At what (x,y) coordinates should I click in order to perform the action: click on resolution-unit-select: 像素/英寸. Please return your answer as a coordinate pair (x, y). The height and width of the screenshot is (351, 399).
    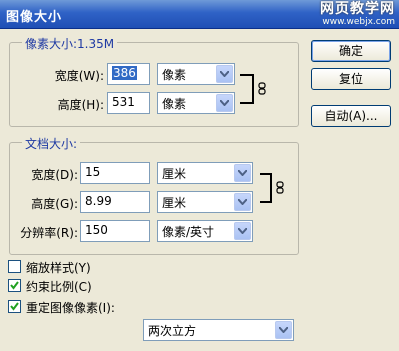
    Looking at the image, I should click on (205, 231).